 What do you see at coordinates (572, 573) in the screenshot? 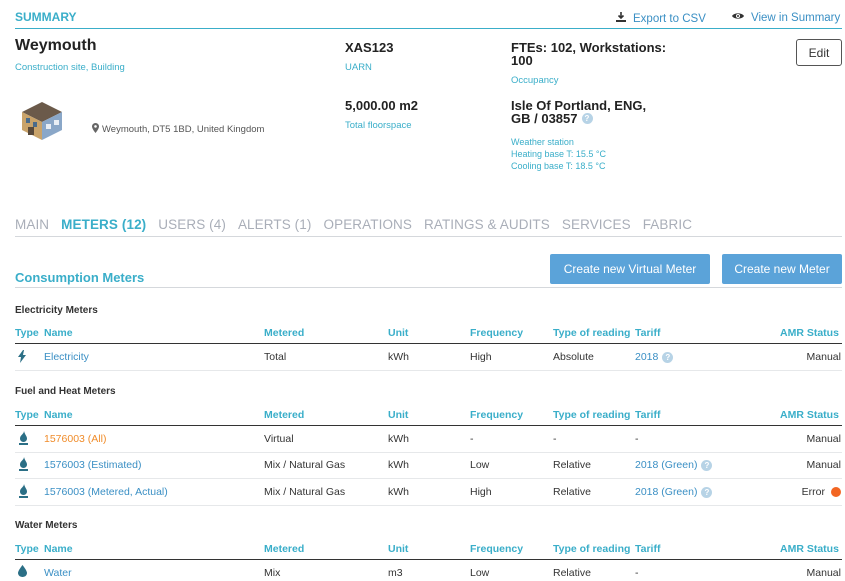
I see `reading-type: Relative` at bounding box center [572, 573].